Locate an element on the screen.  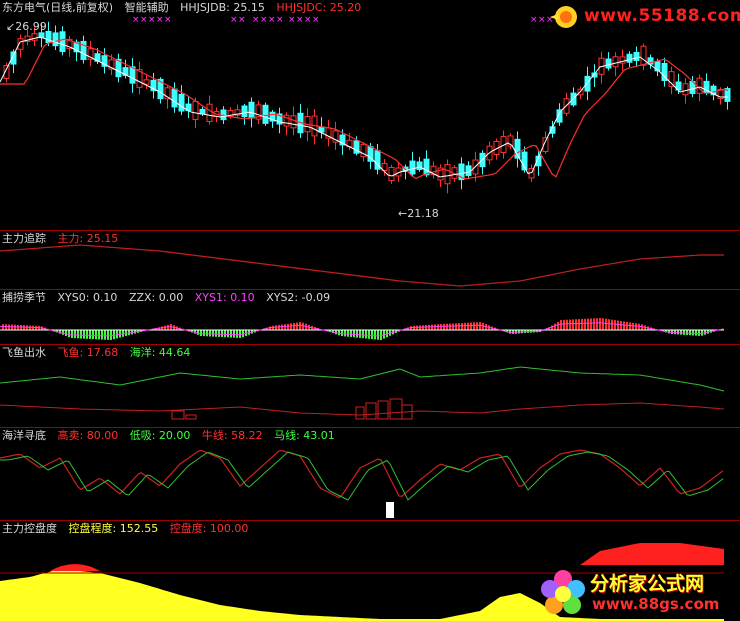
panel-feiyu-chushui: 飞鱼出水 飞鱼: 17.68 海洋: 44.64 is located at coordinates (370, 386).